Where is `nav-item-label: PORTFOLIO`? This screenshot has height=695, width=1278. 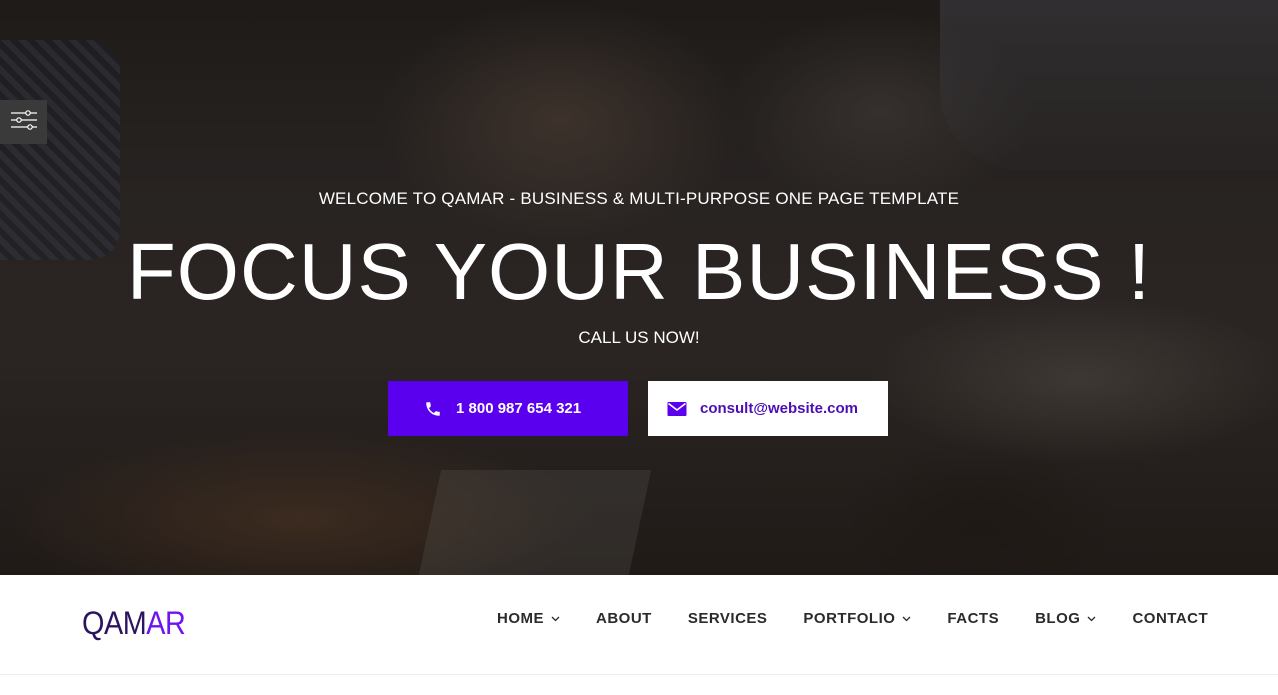 nav-item-label: PORTFOLIO is located at coordinates (849, 618).